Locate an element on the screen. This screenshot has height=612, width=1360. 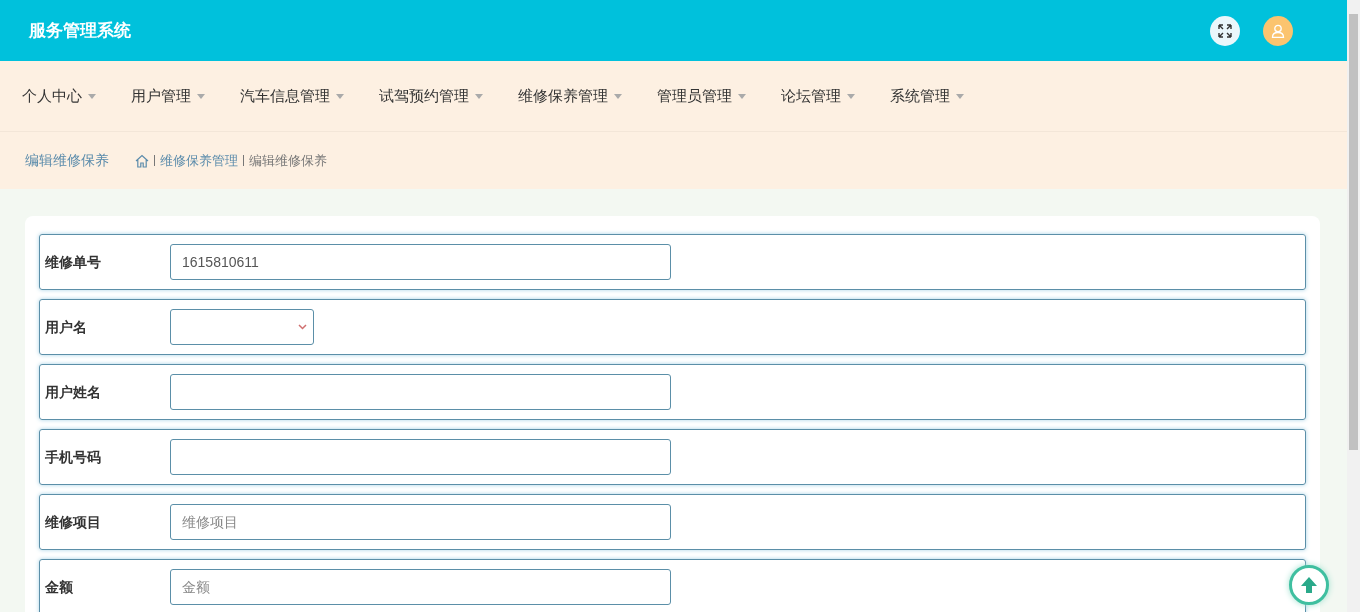
fullscreen-button is located at coordinates (1225, 30).